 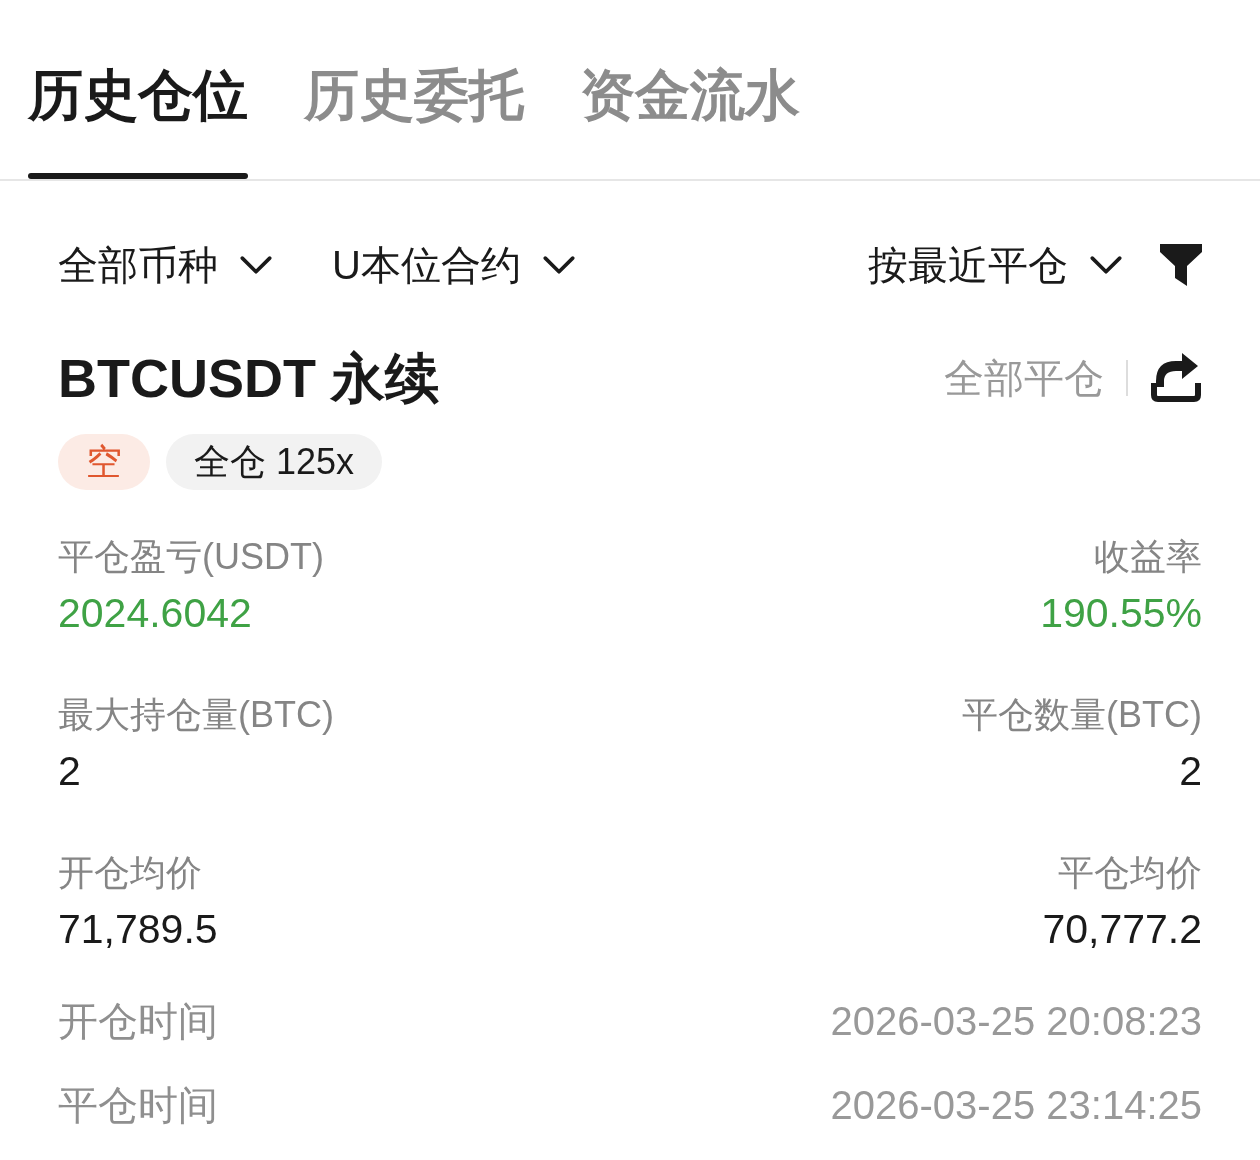 I want to click on contract-title: BTCUSDT 永续, so click(x=248, y=378).